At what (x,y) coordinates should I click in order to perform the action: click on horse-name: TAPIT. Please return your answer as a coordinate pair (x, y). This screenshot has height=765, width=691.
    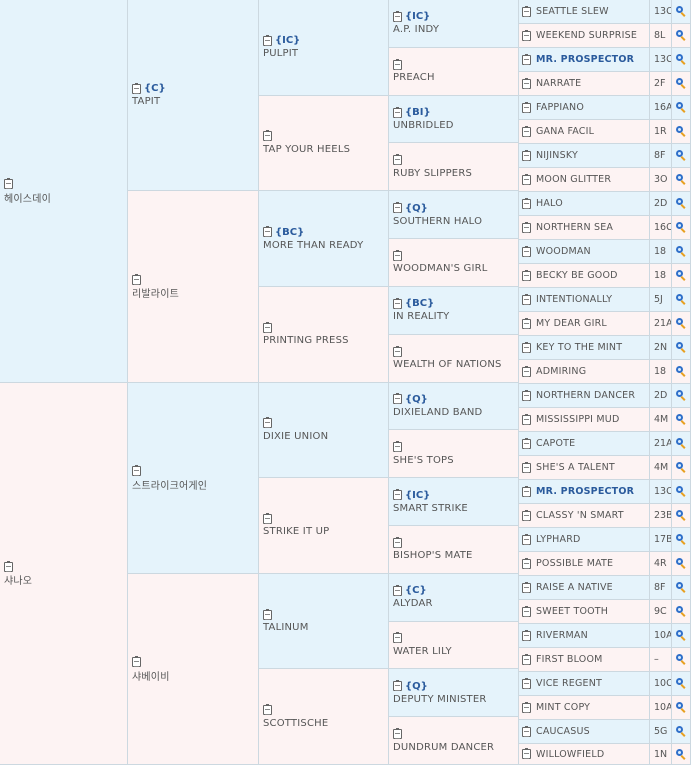
    Looking at the image, I should click on (146, 101).